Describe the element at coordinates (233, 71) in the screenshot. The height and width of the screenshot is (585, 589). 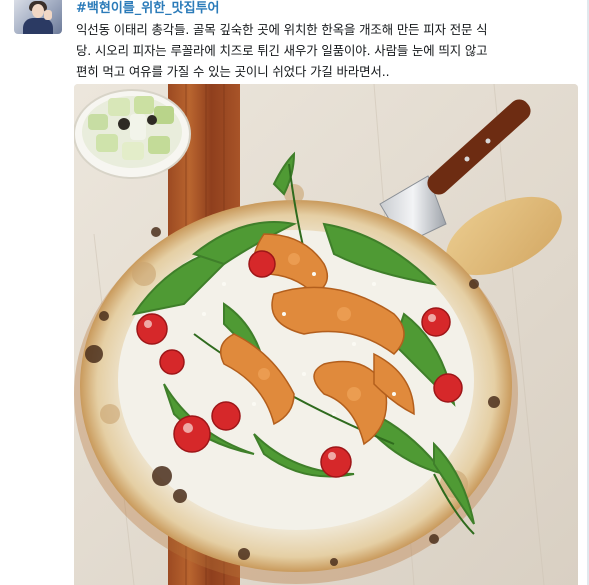
I see `tweet-text-line: 편히 먹고 여유를 가질 수 있는 곳이니 쉬었다 가길 바라면서..` at that location.